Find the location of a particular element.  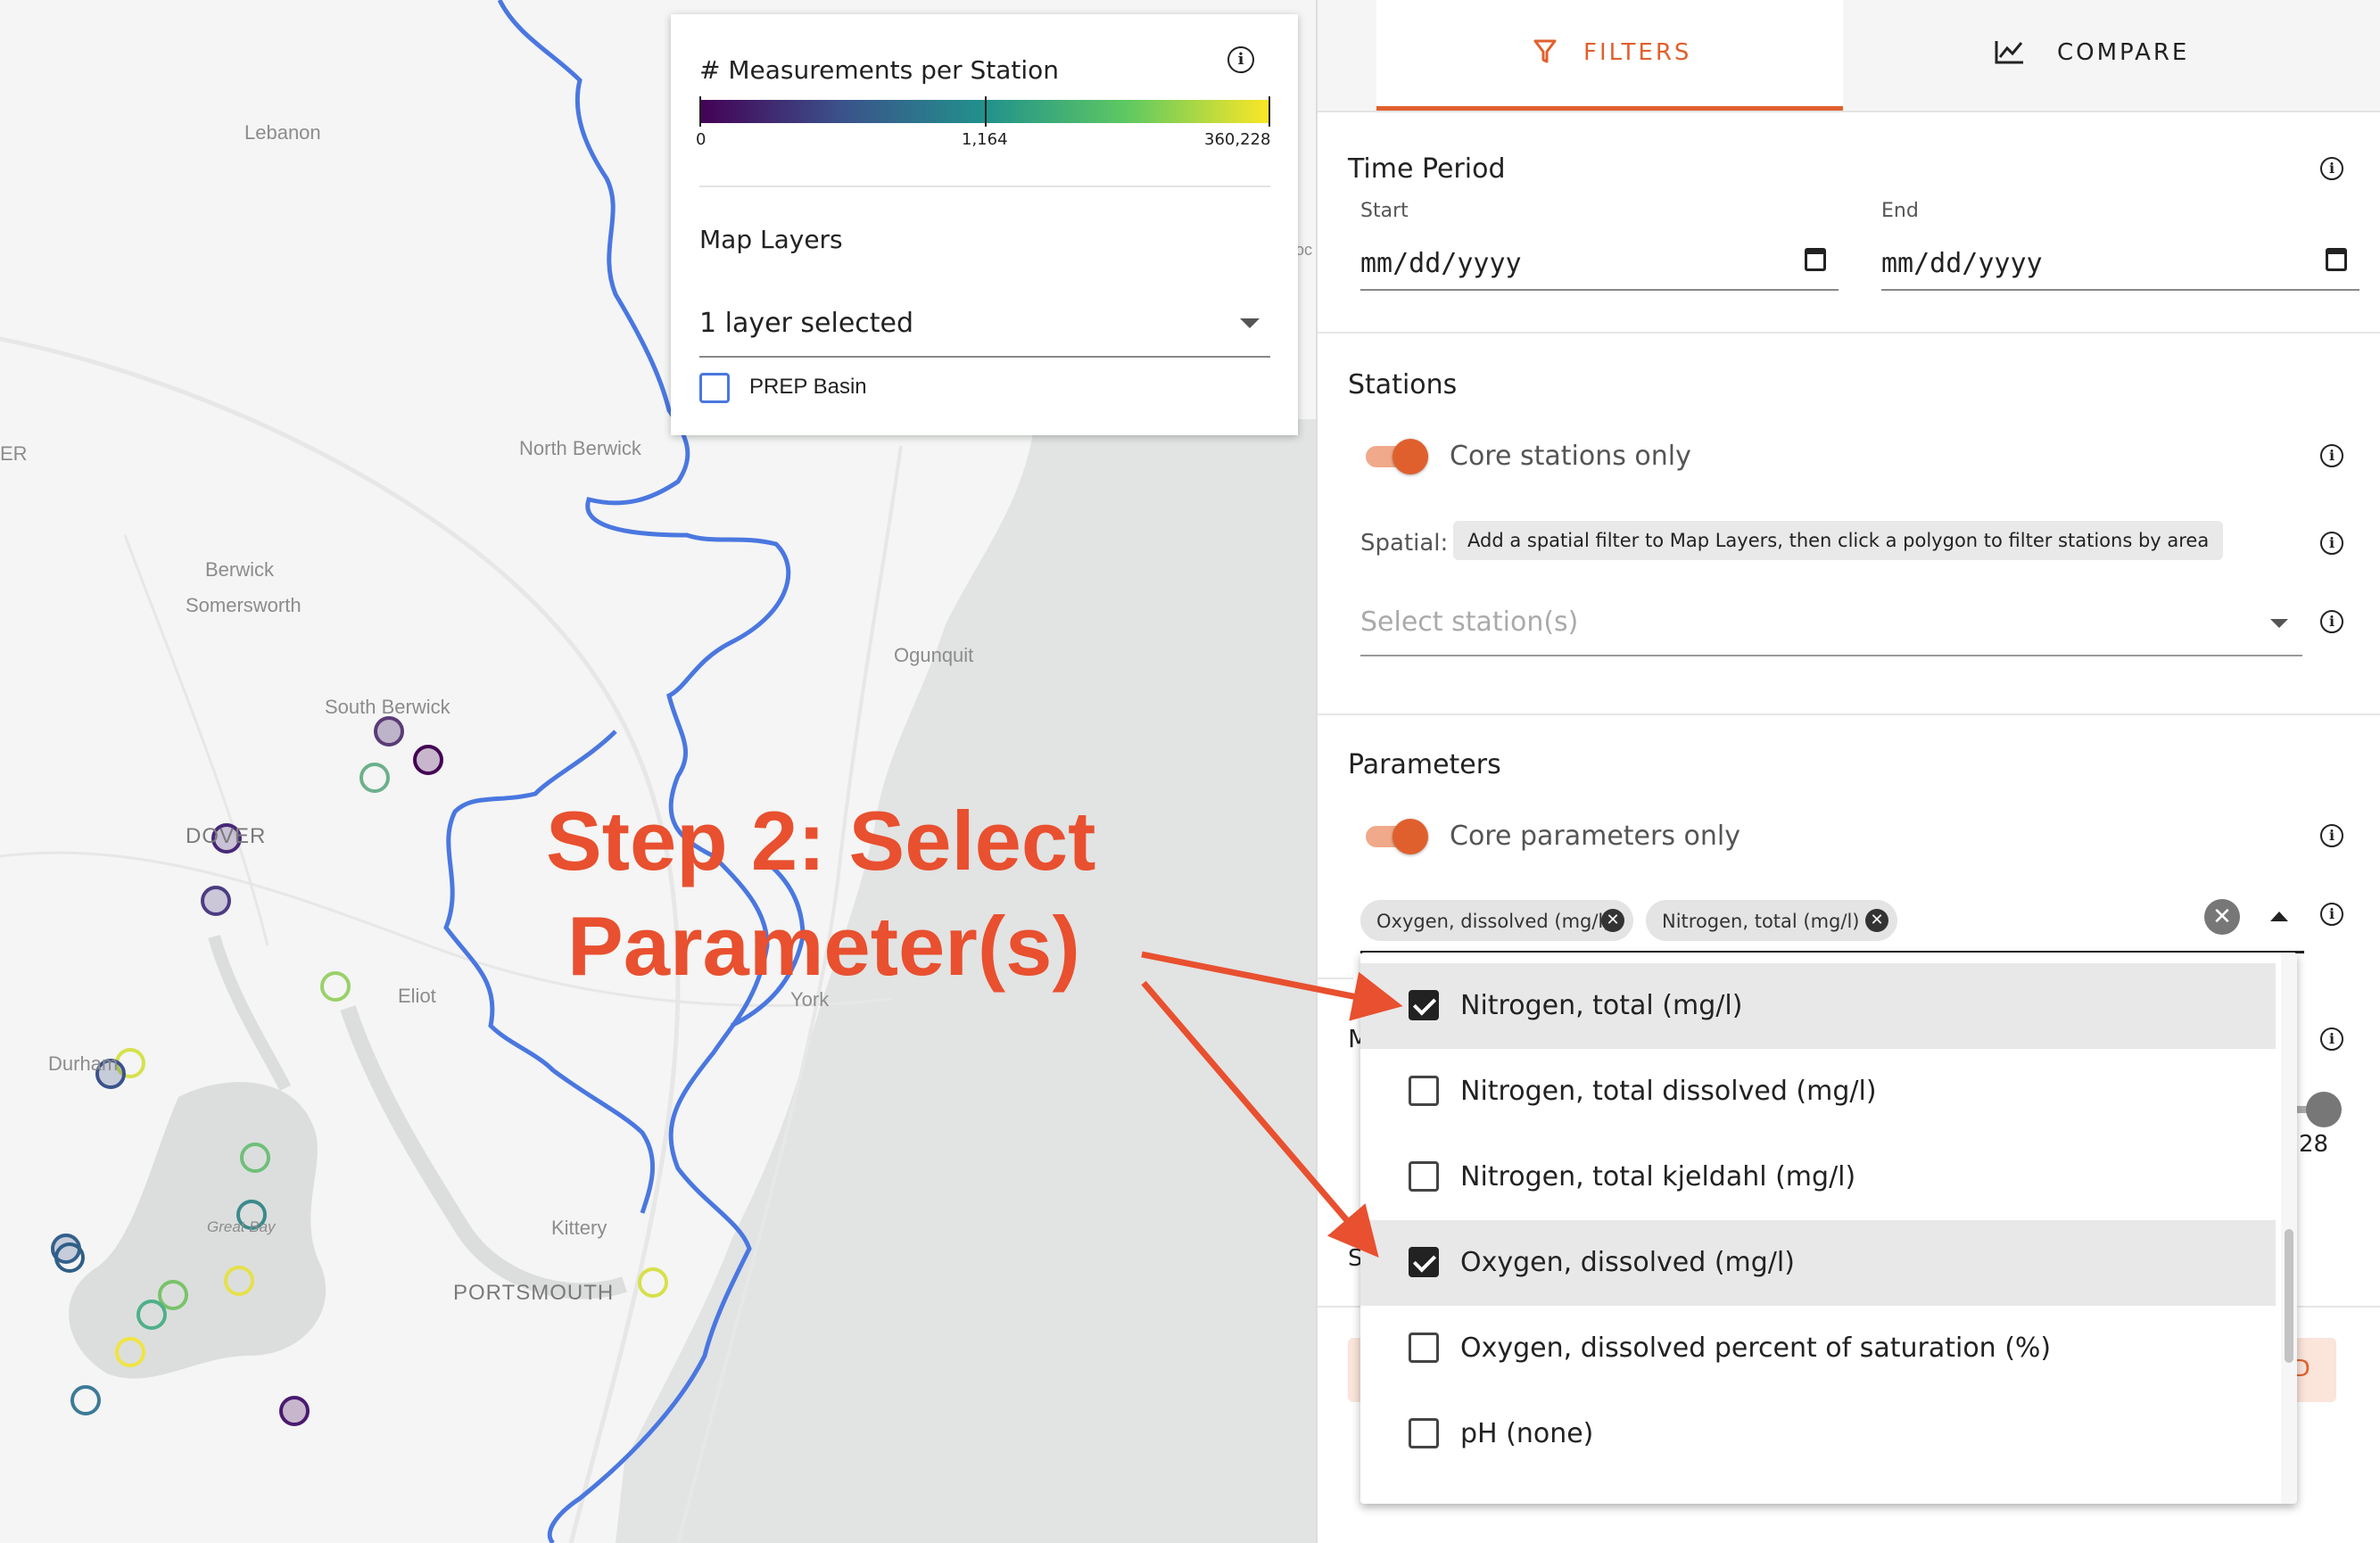

scrollbar-thumb is located at coordinates (2289, 1296).